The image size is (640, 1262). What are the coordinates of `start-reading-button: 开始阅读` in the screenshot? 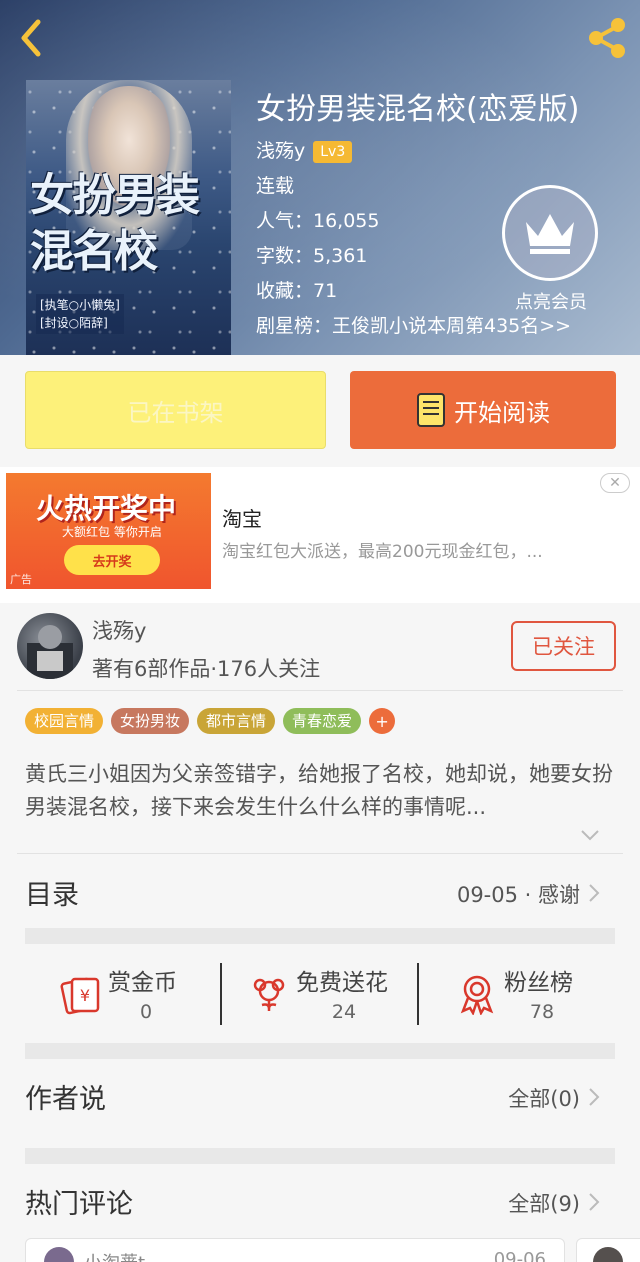 It's located at (483, 410).